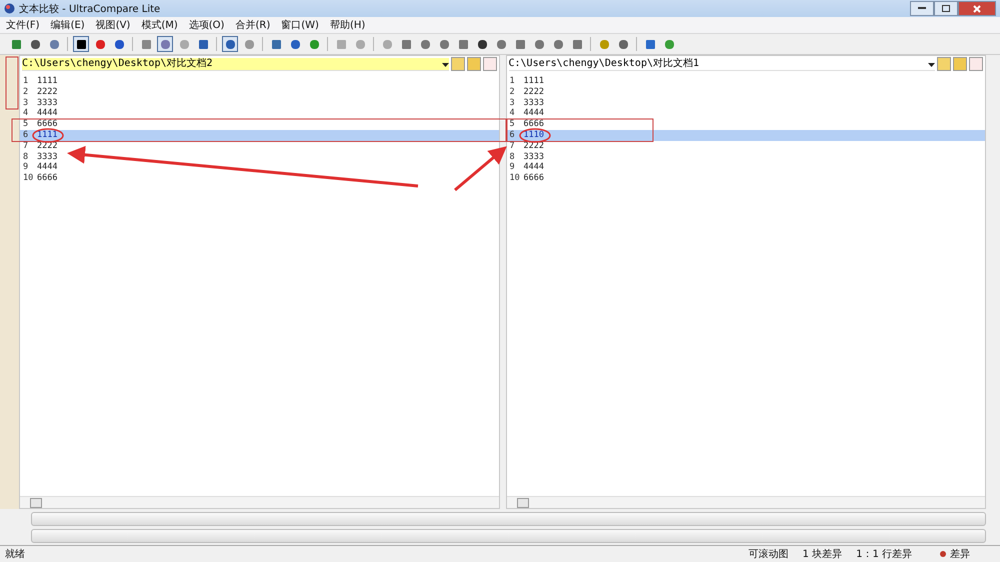 This screenshot has height=562, width=1000. I want to click on annotation-box, so click(12, 83).